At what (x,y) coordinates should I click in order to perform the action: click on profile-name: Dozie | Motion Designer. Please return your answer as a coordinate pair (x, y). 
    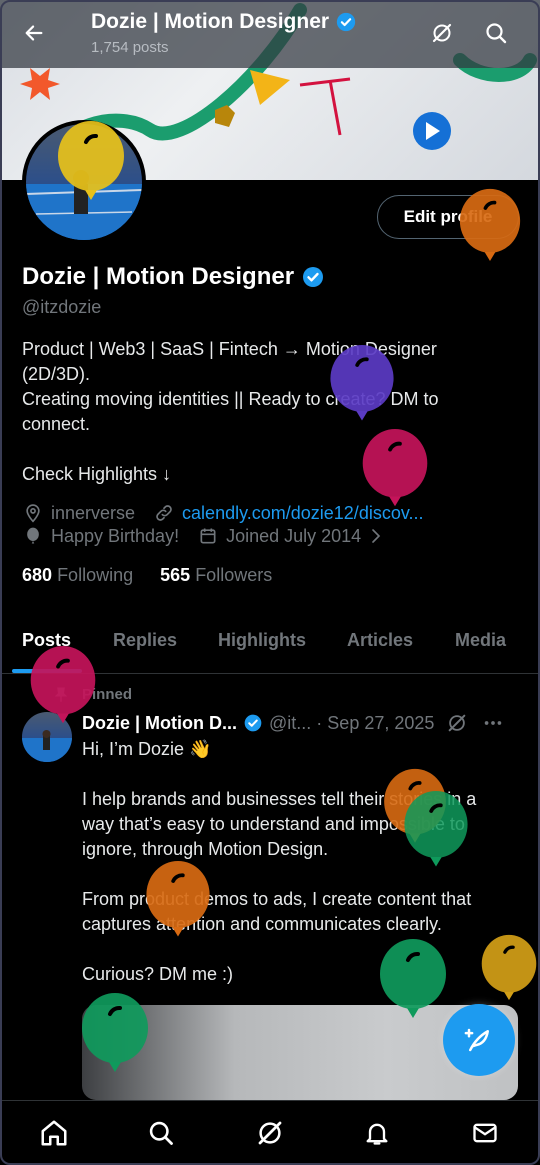
    Looking at the image, I should click on (173, 277).